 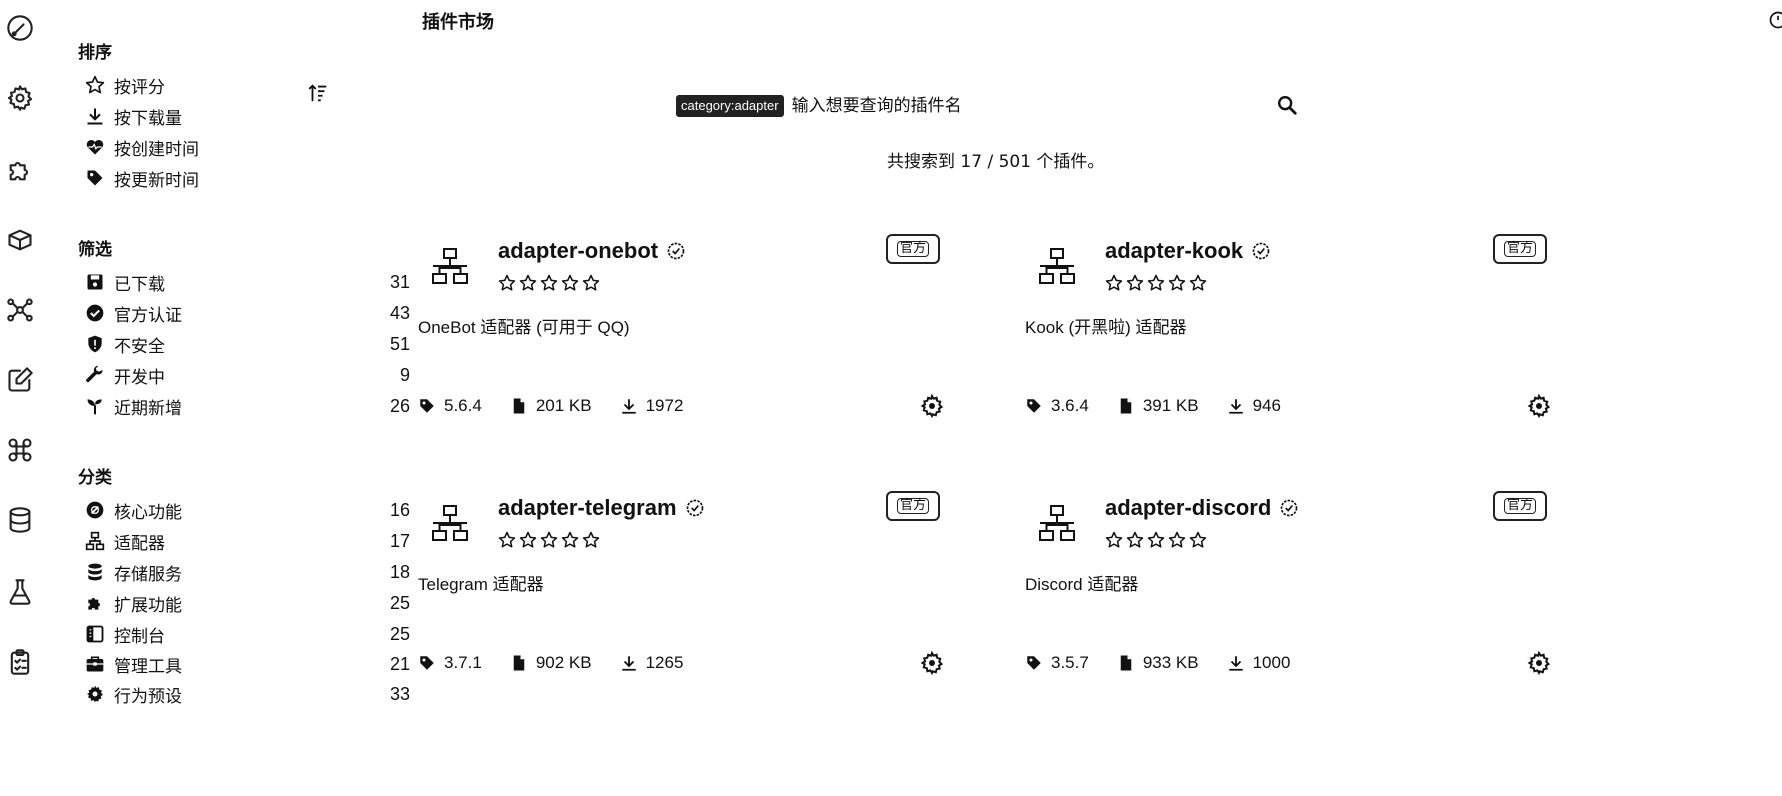 What do you see at coordinates (1070, 662) in the screenshot?
I see `plugin-version: 3.5.7` at bounding box center [1070, 662].